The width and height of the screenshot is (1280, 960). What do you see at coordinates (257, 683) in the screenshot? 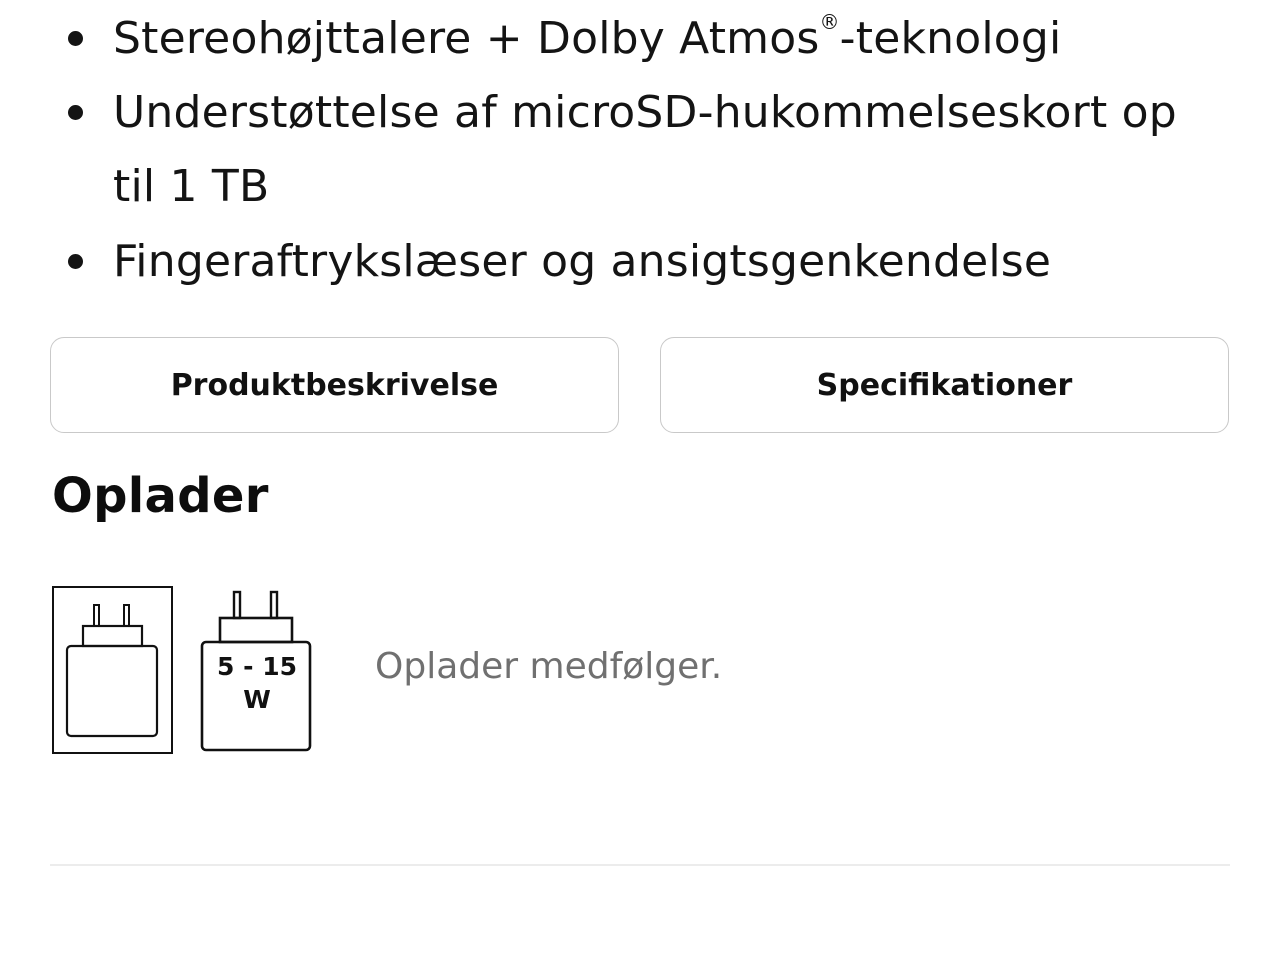
I see `wattage-label: 5 - 15 W` at bounding box center [257, 683].